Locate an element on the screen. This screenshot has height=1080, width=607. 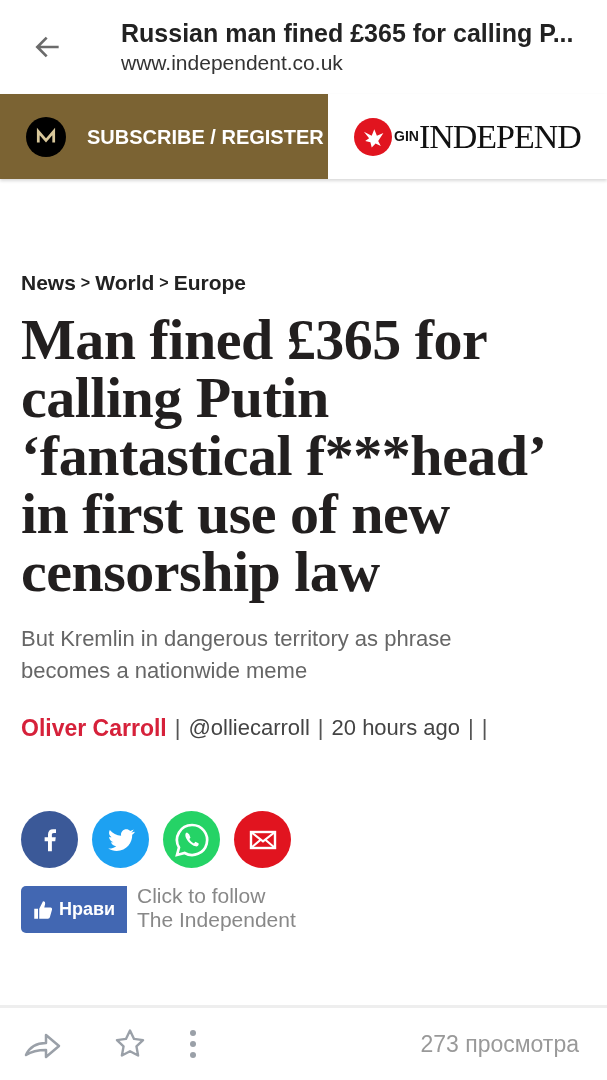
breadcrumb-link: Europe is located at coordinates (209, 283).